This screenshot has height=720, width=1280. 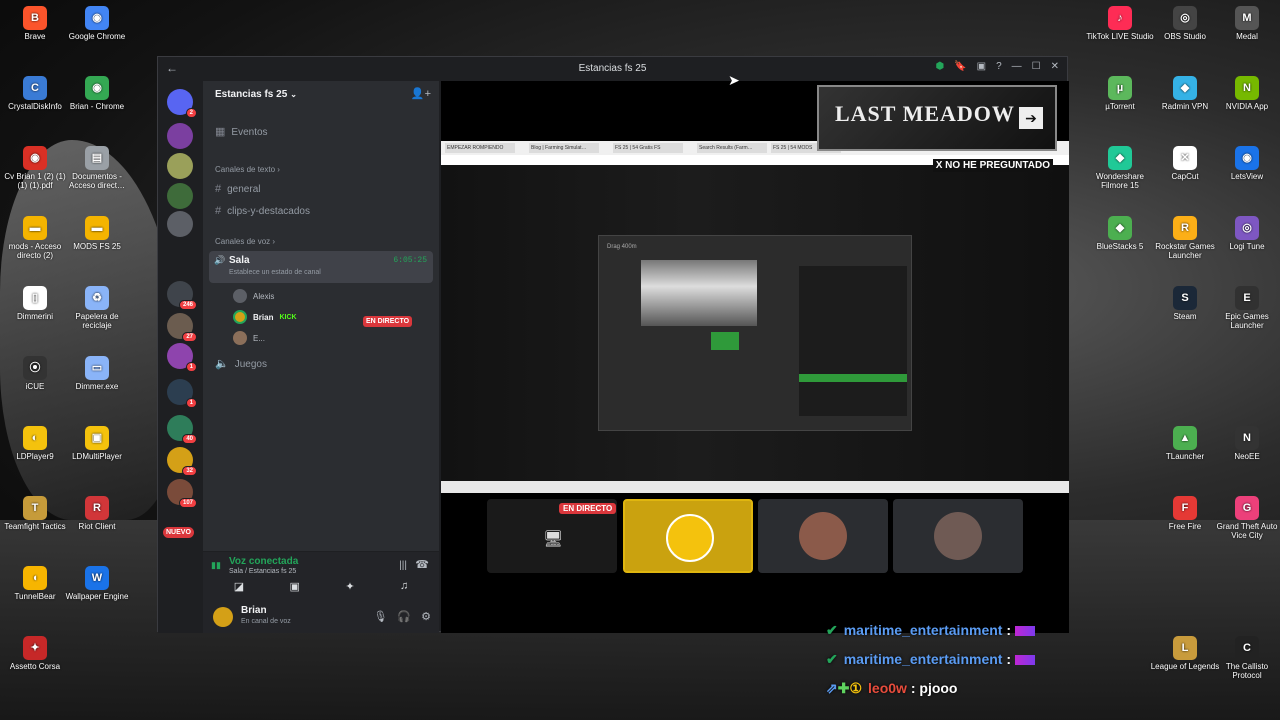 What do you see at coordinates (295, 586) in the screenshot?
I see `screen-share-icon: ▣` at bounding box center [295, 586].